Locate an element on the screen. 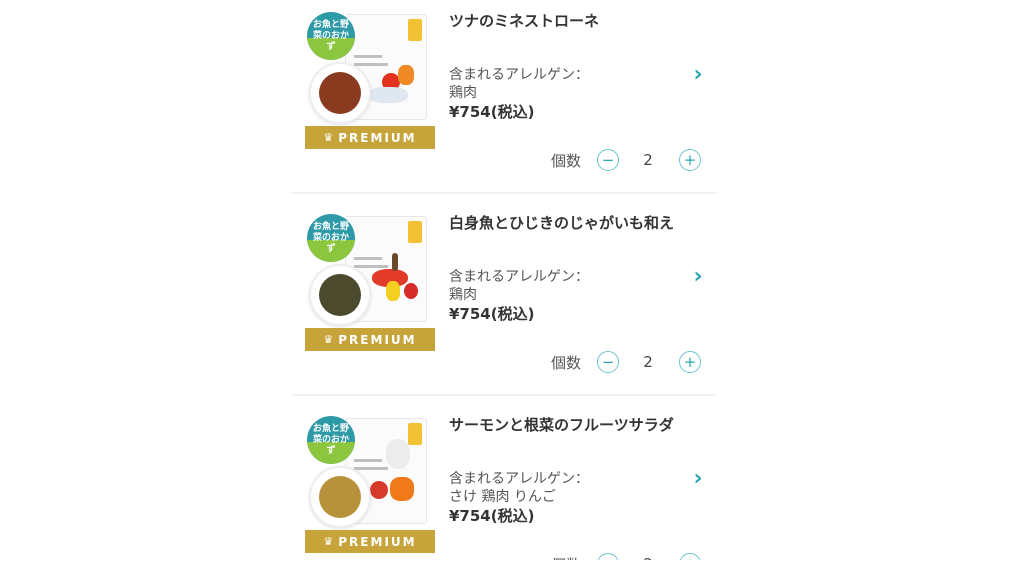 The width and height of the screenshot is (1024, 576). product-name: サーモンと根菜のフルーツサラダ is located at coordinates (561, 424).